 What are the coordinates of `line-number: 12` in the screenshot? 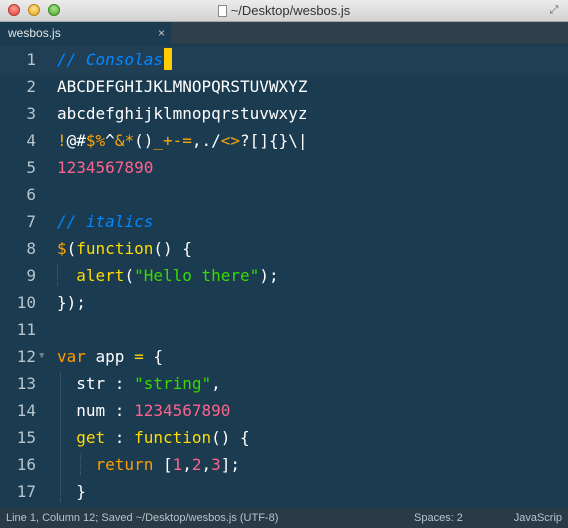 It's located at (26, 356).